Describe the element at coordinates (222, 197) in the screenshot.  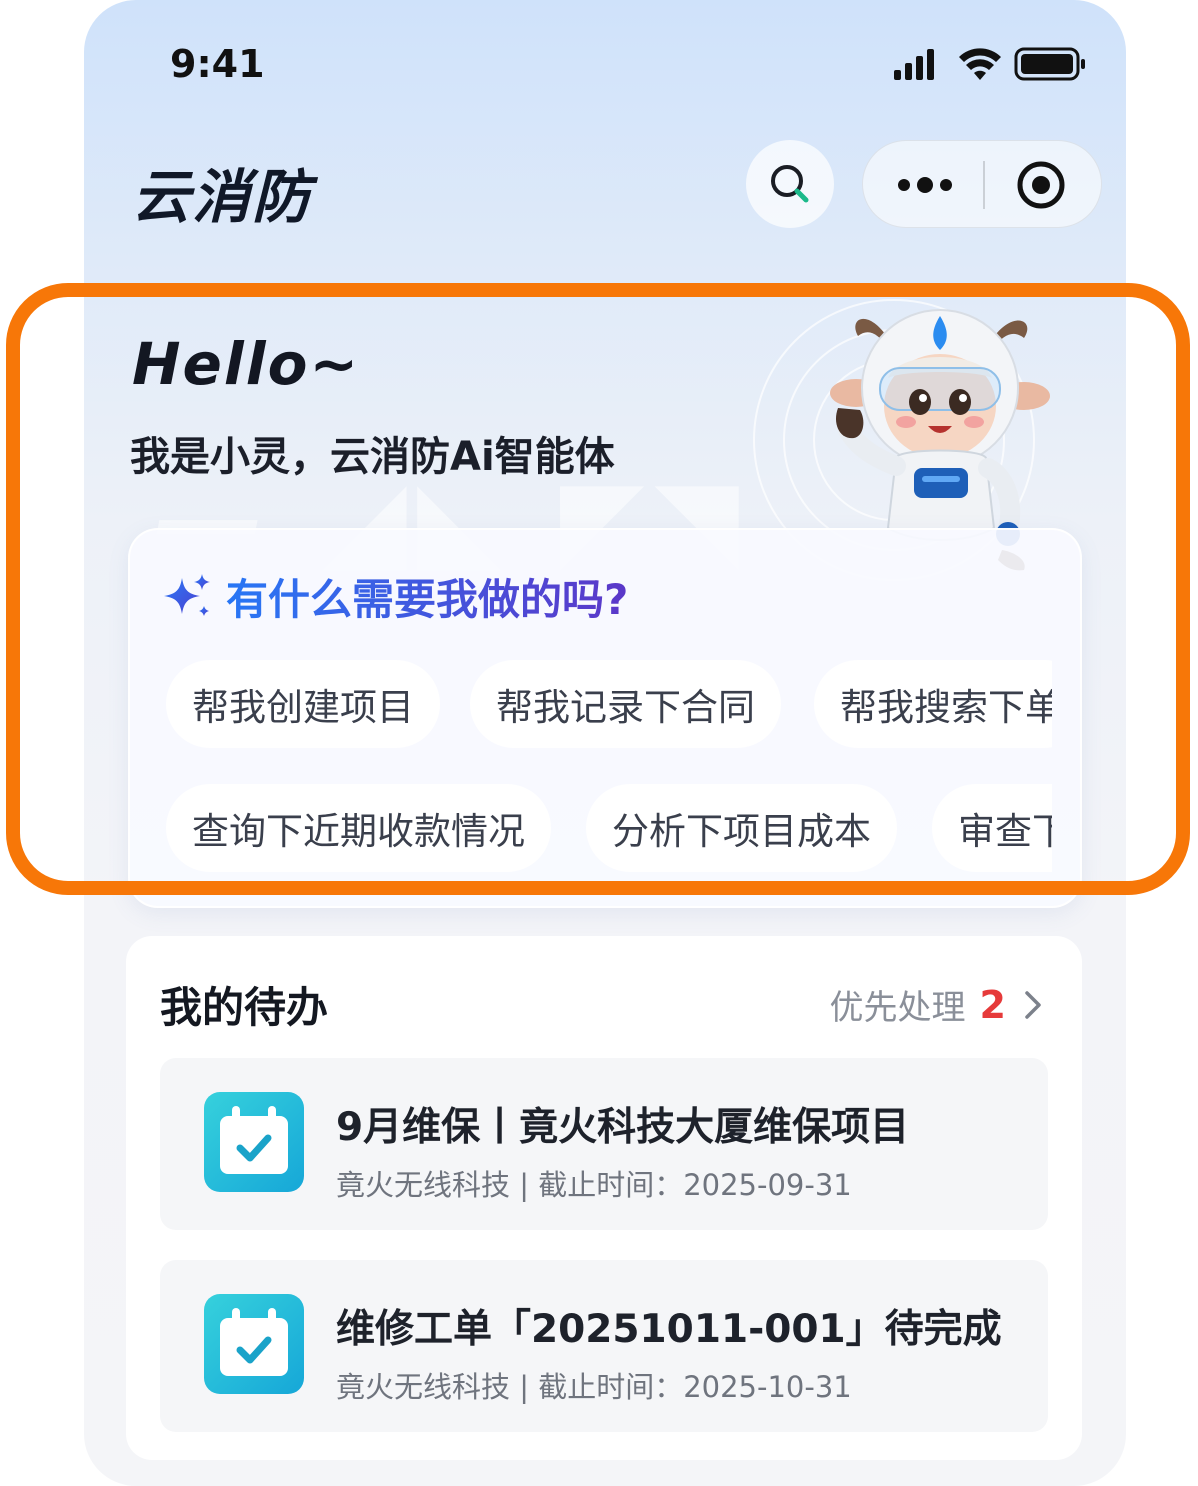
I see `app-title: 云消防` at that location.